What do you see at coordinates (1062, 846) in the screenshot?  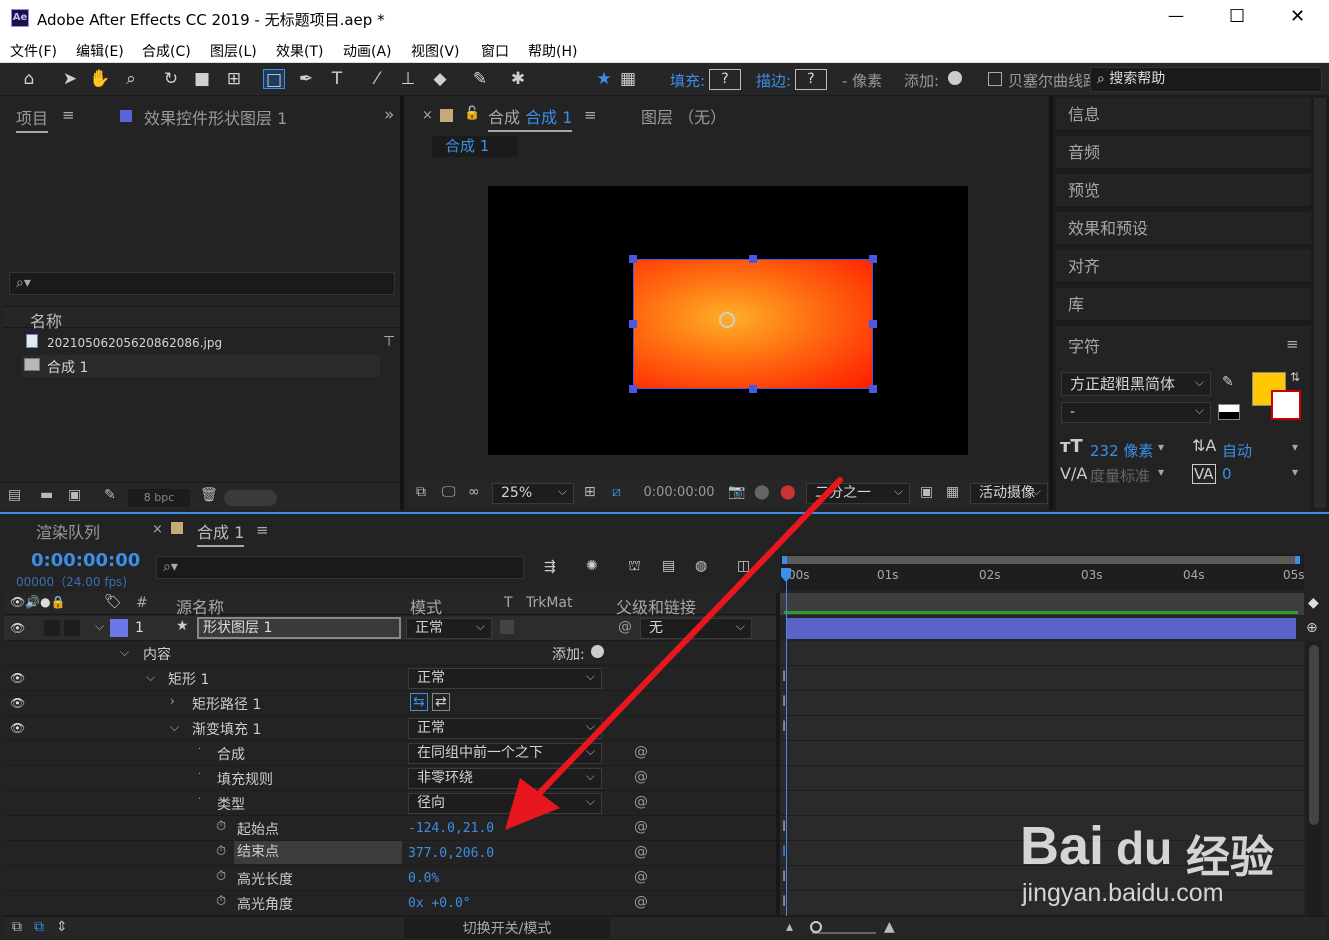 I see `watermark-brand: Bai` at bounding box center [1062, 846].